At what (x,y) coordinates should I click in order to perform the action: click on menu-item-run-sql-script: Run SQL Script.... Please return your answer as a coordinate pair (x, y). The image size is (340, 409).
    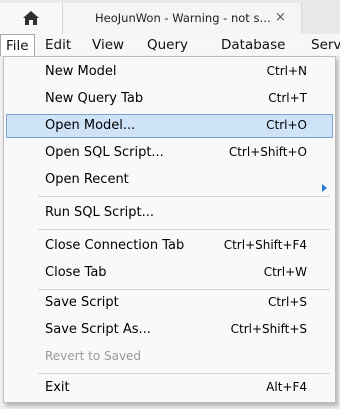
    Looking at the image, I should click on (169, 213).